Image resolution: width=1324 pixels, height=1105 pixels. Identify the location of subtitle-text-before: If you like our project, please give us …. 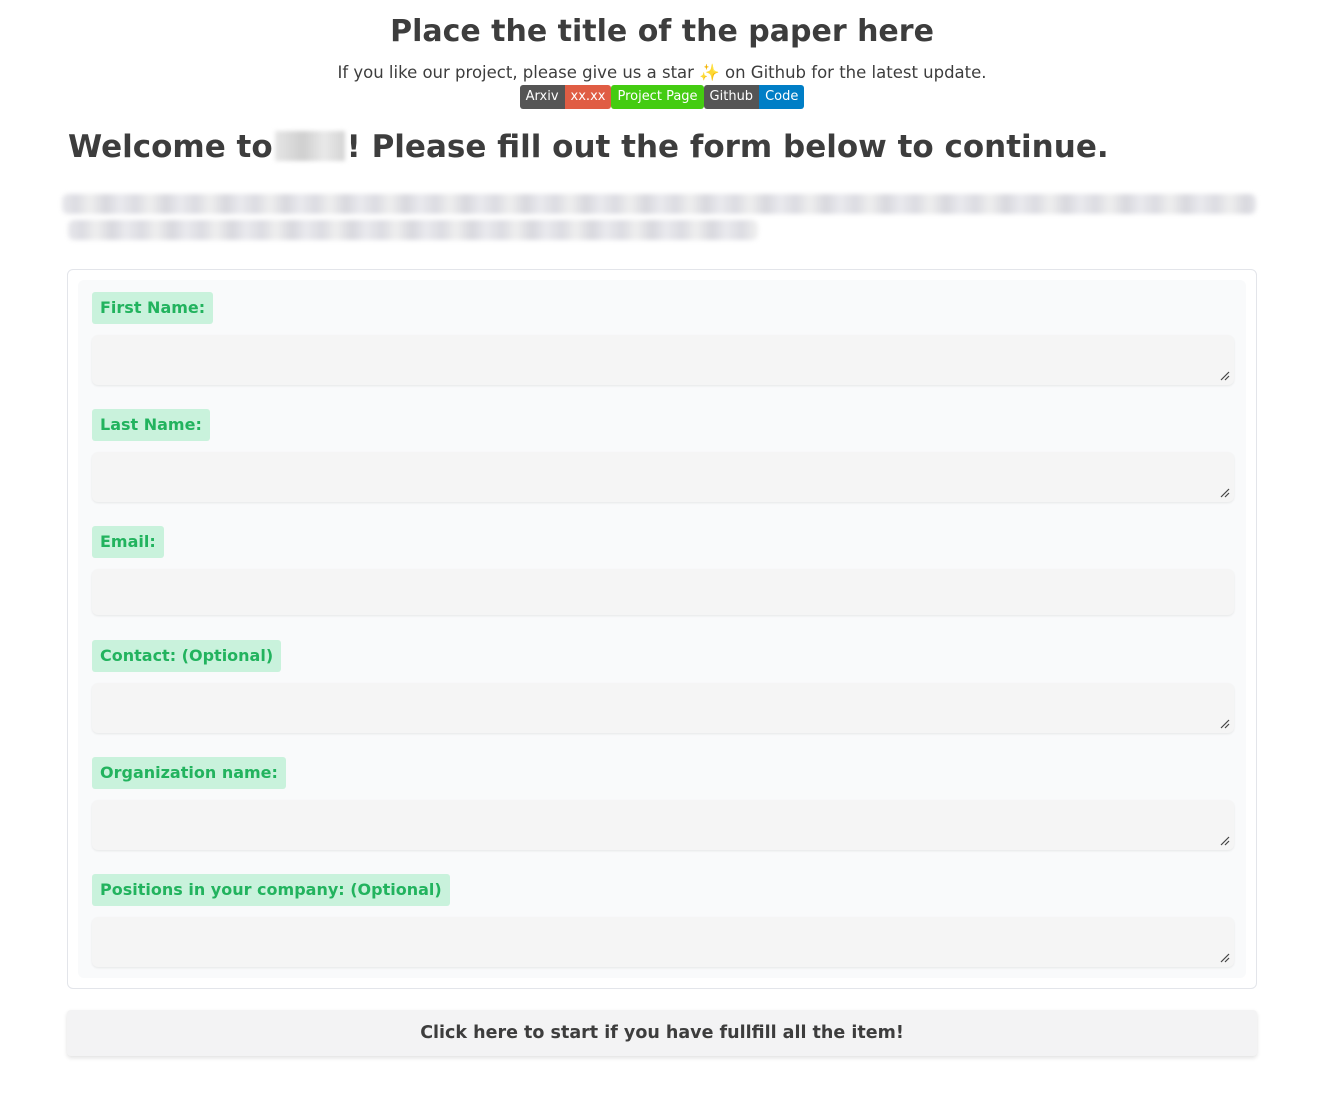
(515, 72).